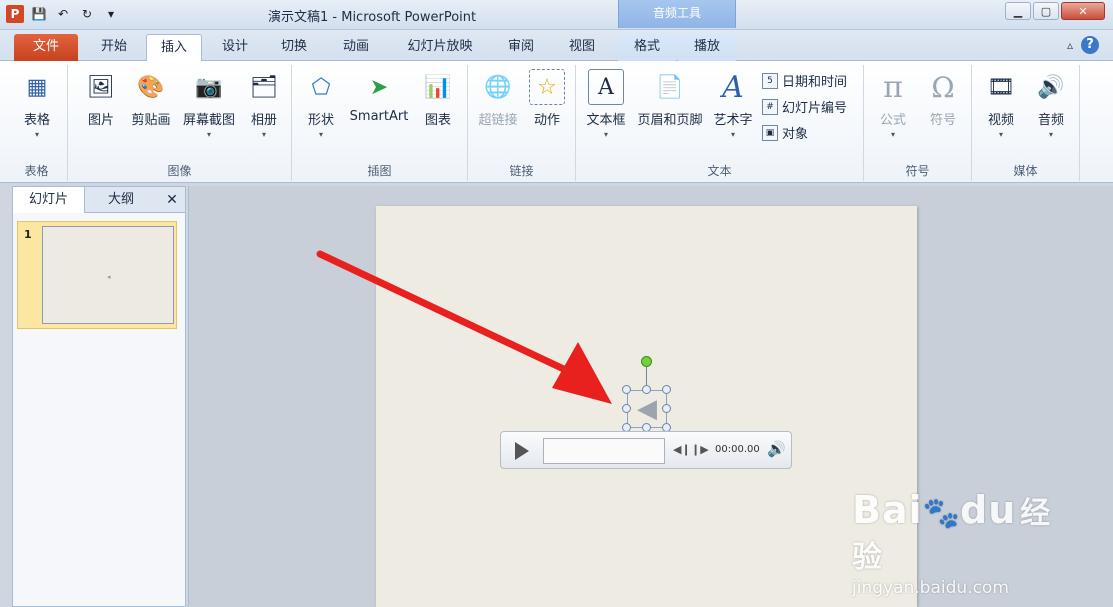 The width and height of the screenshot is (1113, 607). What do you see at coordinates (988, 510) in the screenshot?
I see `watermark-brand-suffix: du` at bounding box center [988, 510].